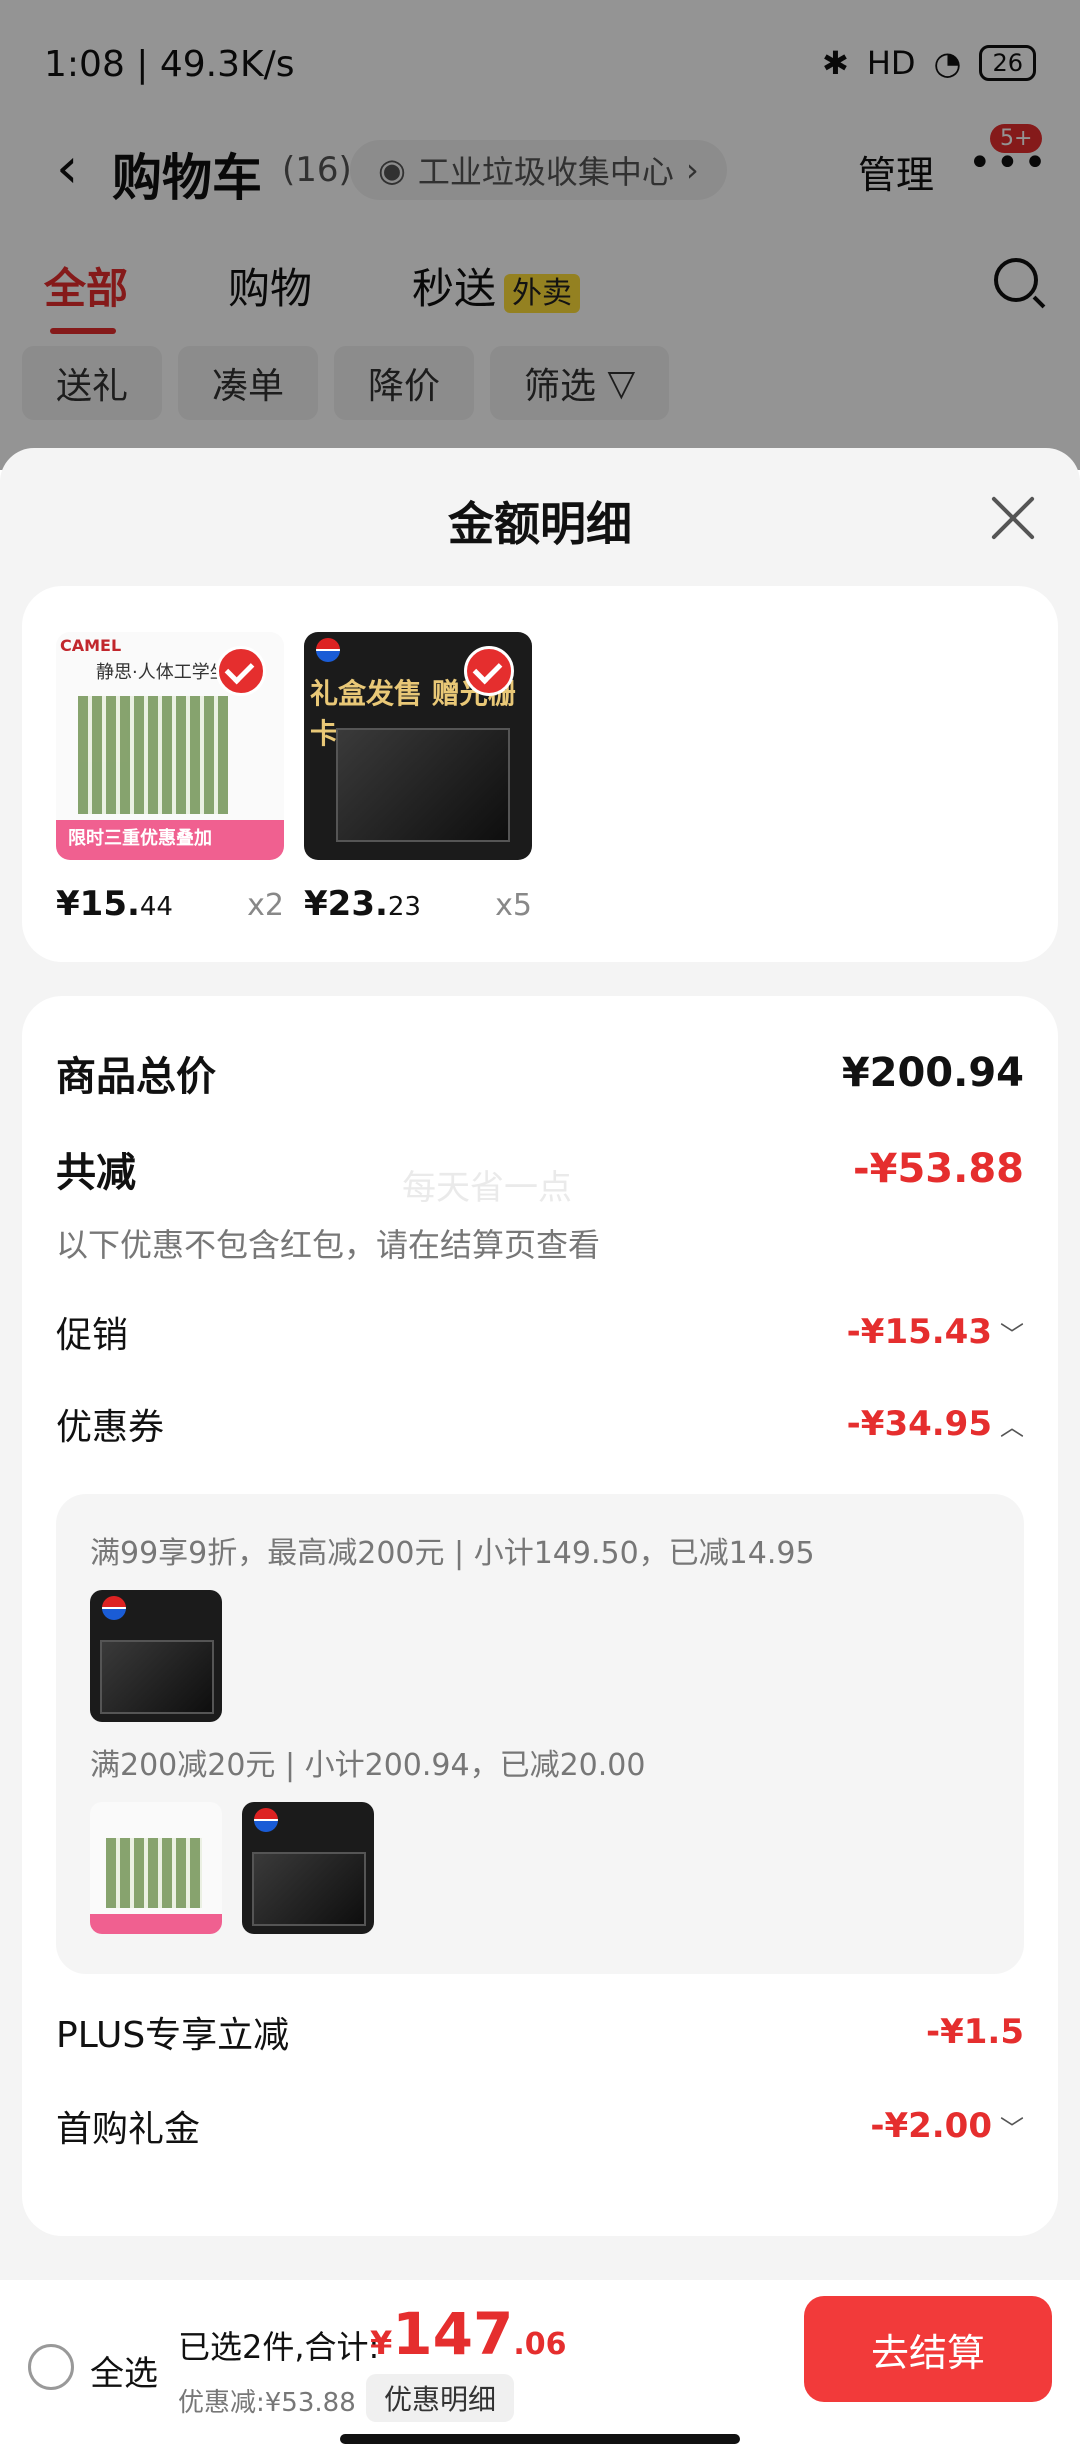 Image resolution: width=1080 pixels, height=2460 pixels. What do you see at coordinates (616, 383) in the screenshot?
I see `filter-icon: ▽` at bounding box center [616, 383].